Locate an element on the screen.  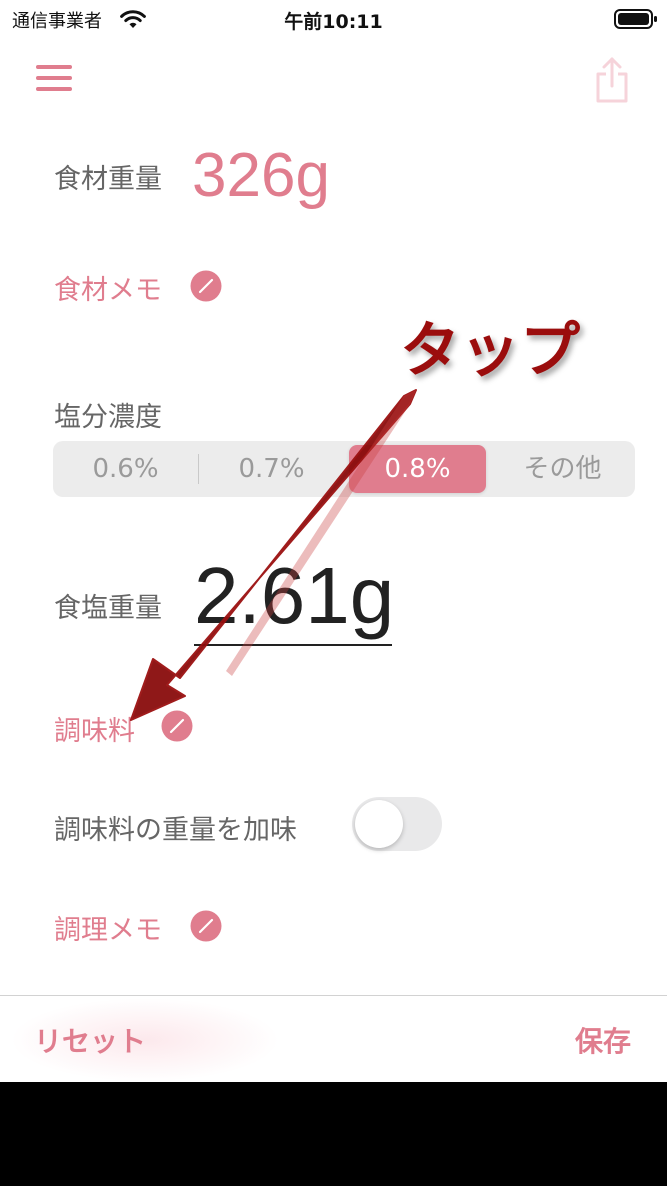
share-icon is located at coordinates (612, 80).